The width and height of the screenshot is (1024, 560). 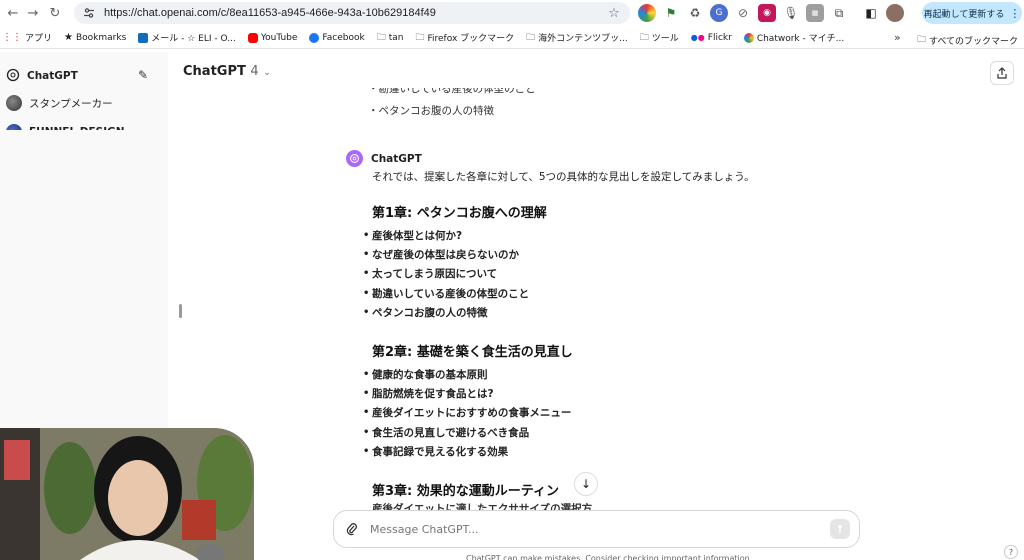 What do you see at coordinates (719, 13) in the screenshot?
I see `extension-translate-icon: G` at bounding box center [719, 13].